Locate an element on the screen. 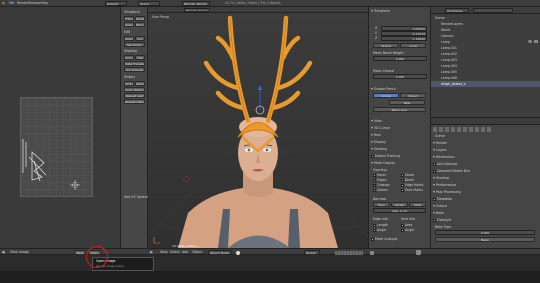 This screenshot has width=540, height=283. menu-window: Window is located at coordinates (34, 3).